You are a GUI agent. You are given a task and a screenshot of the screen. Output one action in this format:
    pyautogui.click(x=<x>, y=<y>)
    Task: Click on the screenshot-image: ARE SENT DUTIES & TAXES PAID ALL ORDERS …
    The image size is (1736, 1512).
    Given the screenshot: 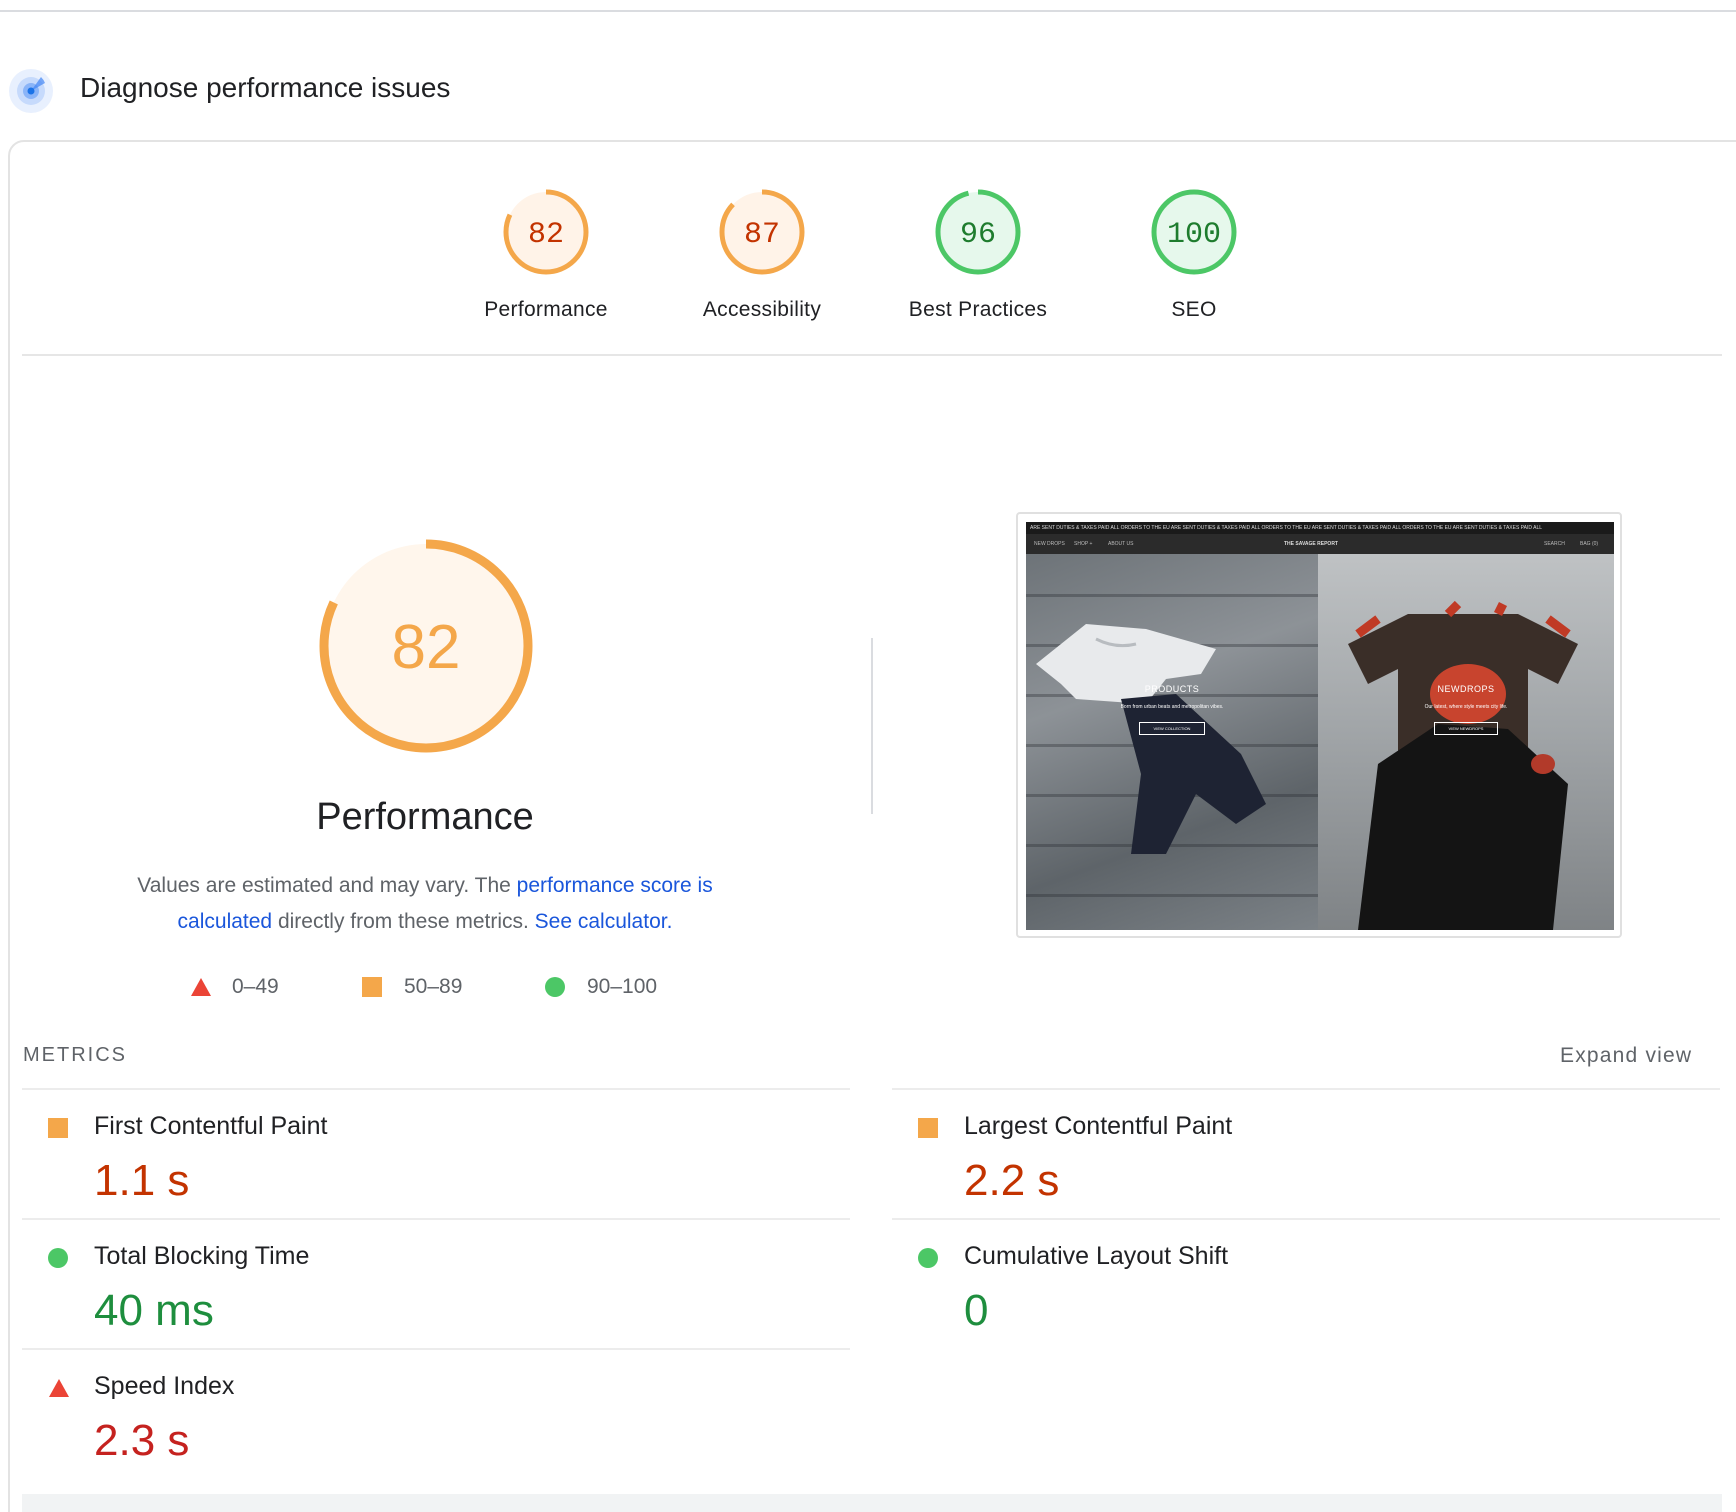 What is the action you would take?
    pyautogui.click(x=1320, y=726)
    